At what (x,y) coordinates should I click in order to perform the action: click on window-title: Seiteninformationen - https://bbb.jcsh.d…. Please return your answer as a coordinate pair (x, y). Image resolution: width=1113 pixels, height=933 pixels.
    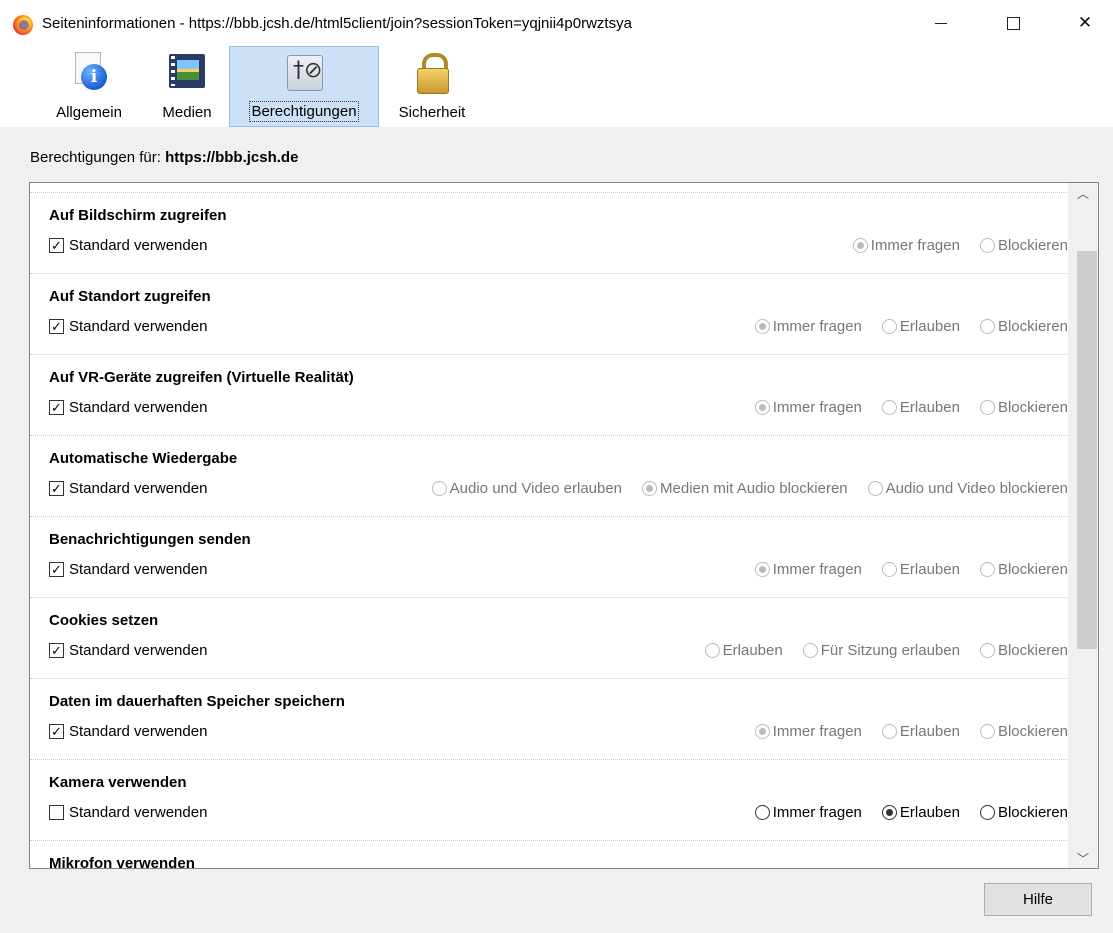
    Looking at the image, I should click on (337, 23).